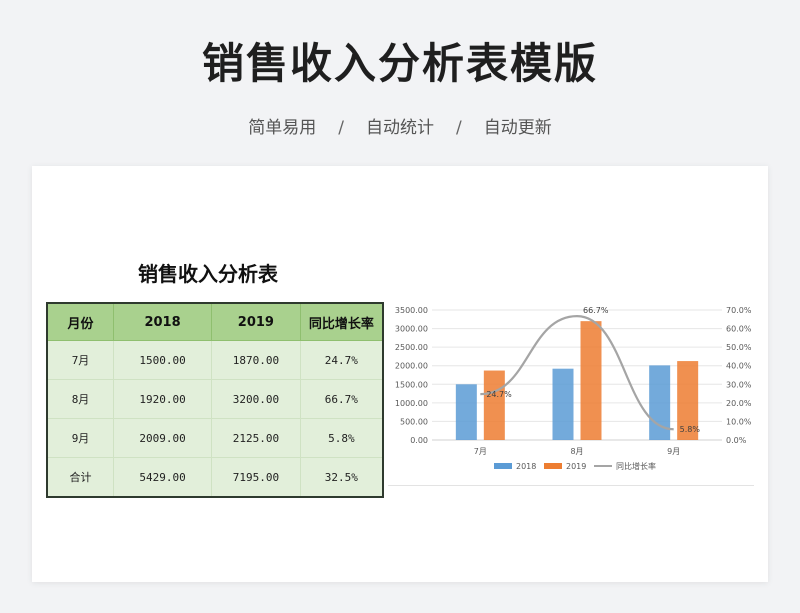 This screenshot has width=800, height=613. Describe the element at coordinates (739, 366) in the screenshot. I see `y-right-tick-label: 40.0%` at that location.